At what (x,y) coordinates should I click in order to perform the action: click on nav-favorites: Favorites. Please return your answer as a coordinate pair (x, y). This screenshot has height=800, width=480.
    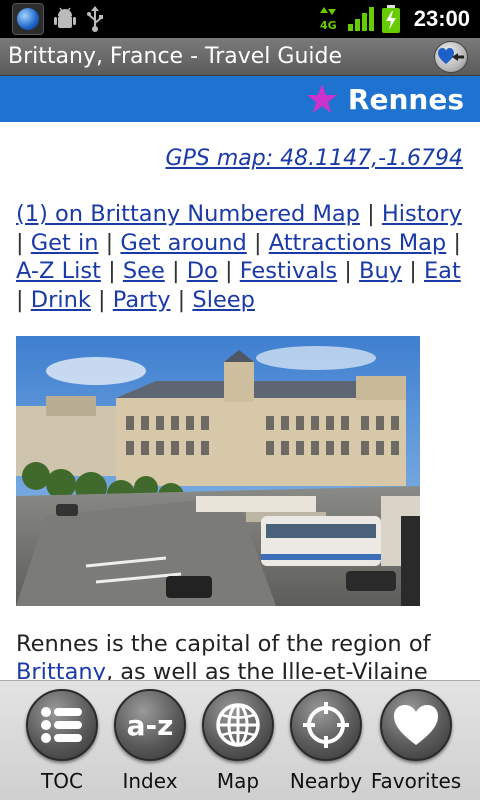
    Looking at the image, I should click on (416, 740).